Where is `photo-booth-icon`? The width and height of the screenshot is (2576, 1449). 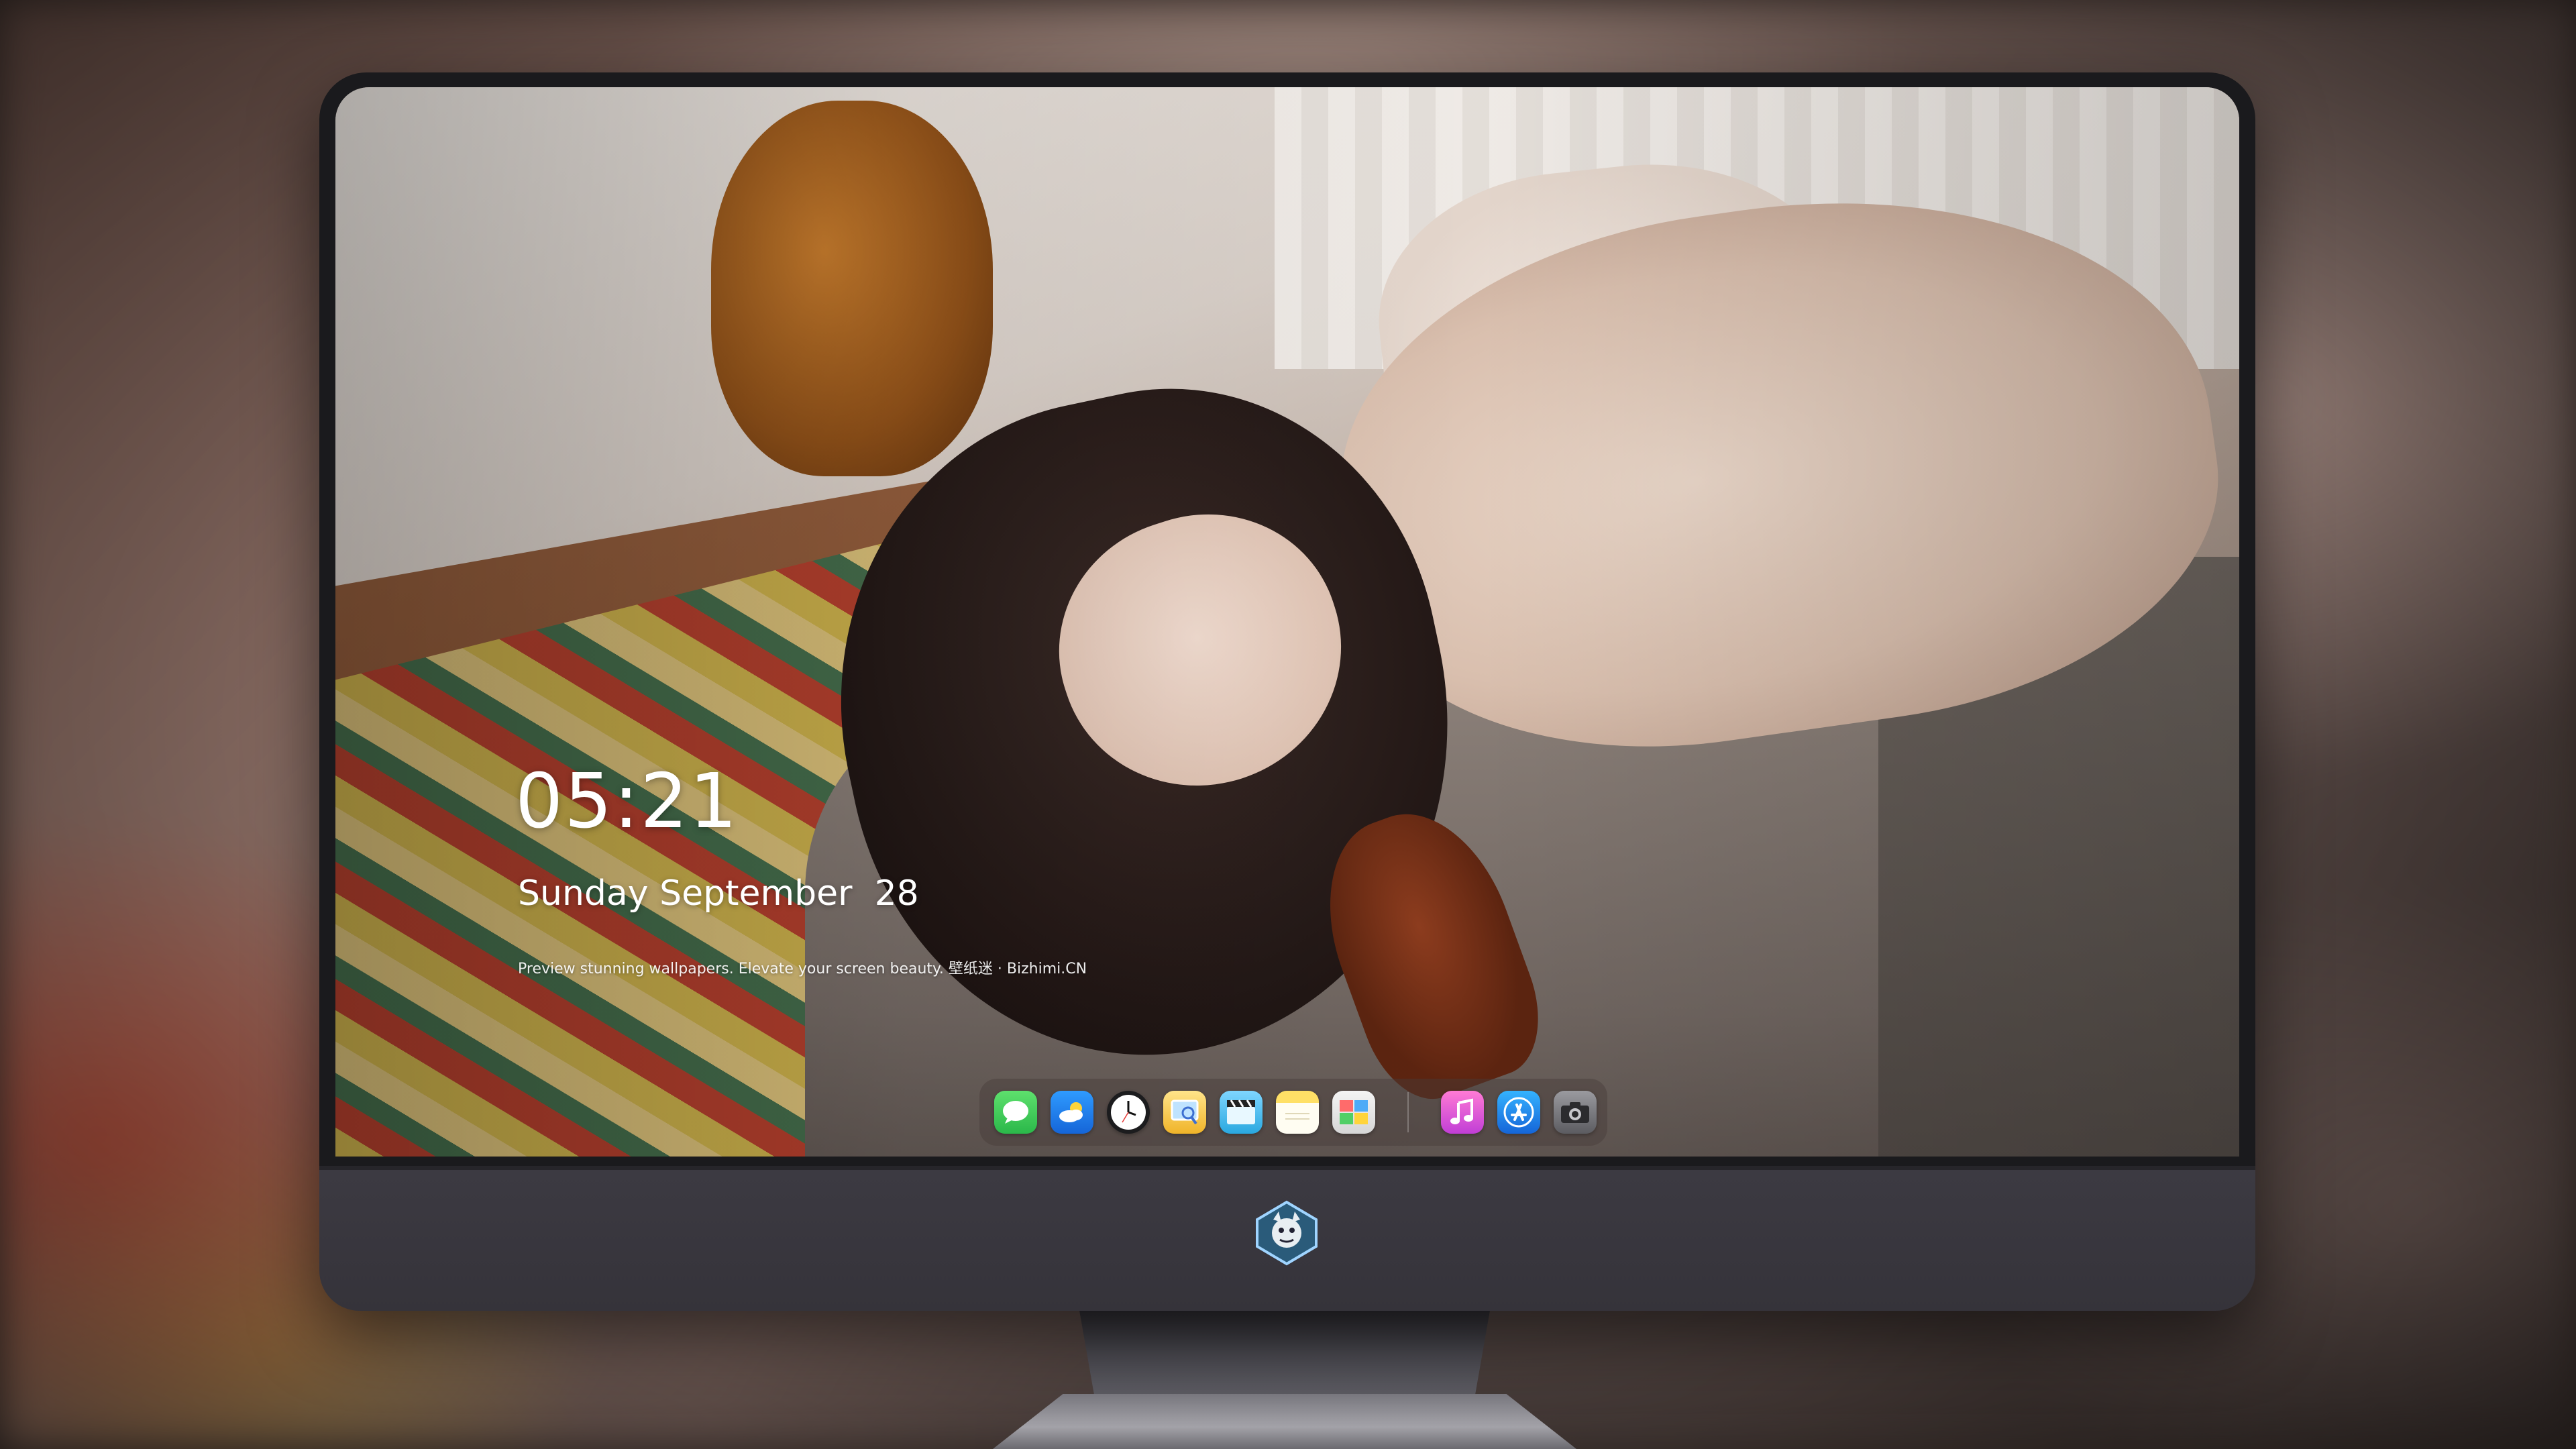
photo-booth-icon is located at coordinates (1353, 1112).